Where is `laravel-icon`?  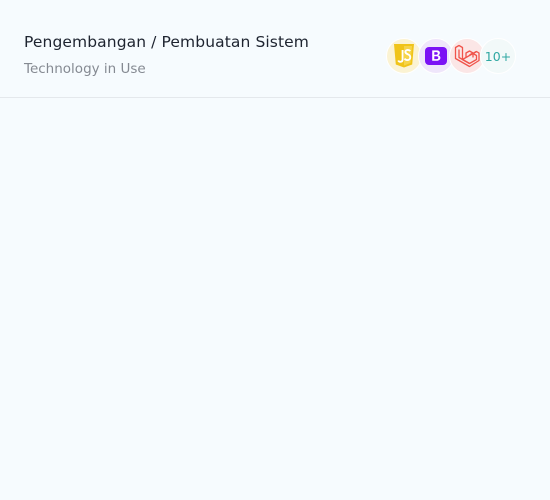 laravel-icon is located at coordinates (467, 56).